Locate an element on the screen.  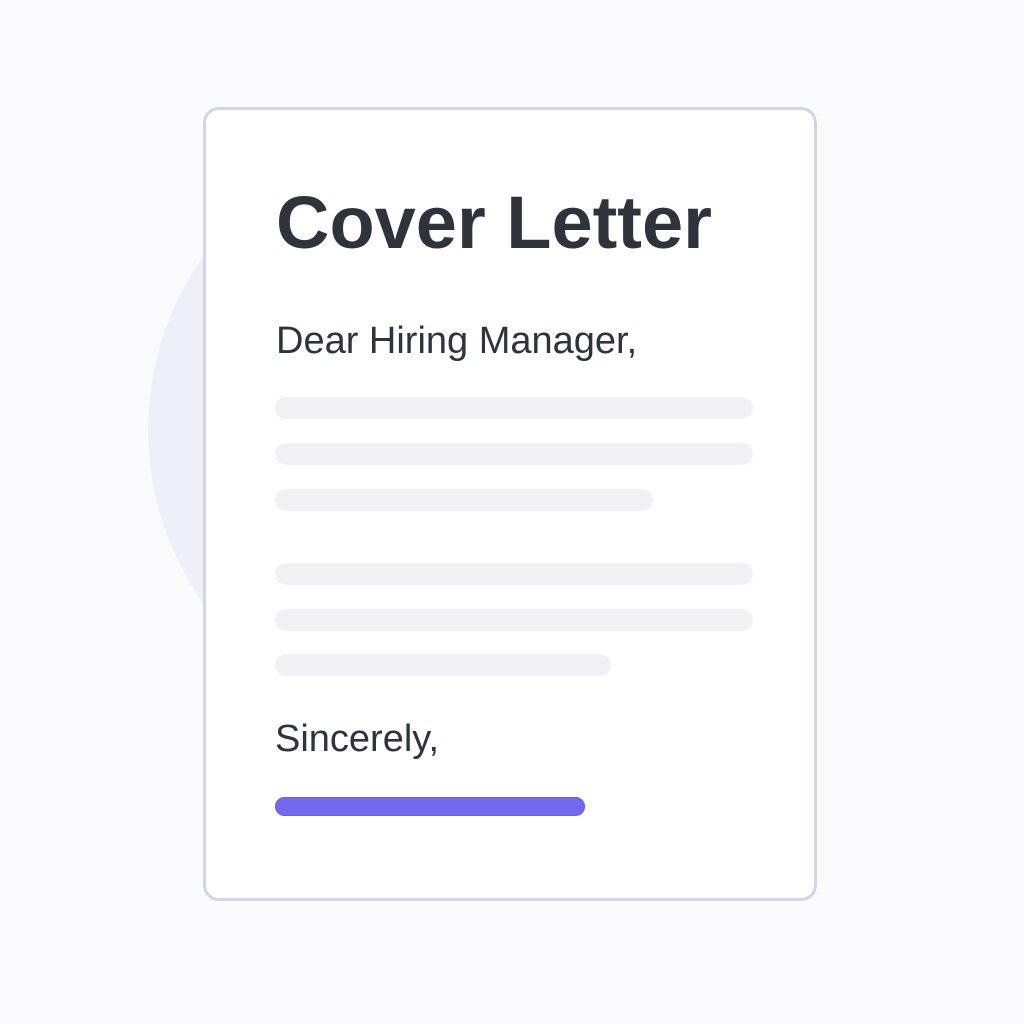
salutation: Dear Hiring Manager, is located at coordinates (457, 341).